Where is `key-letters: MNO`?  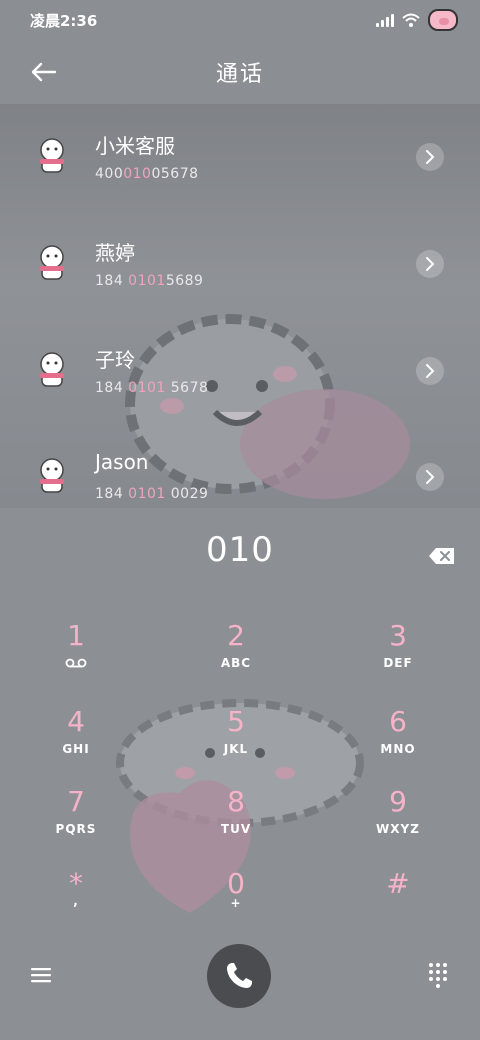 key-letters: MNO is located at coordinates (398, 749).